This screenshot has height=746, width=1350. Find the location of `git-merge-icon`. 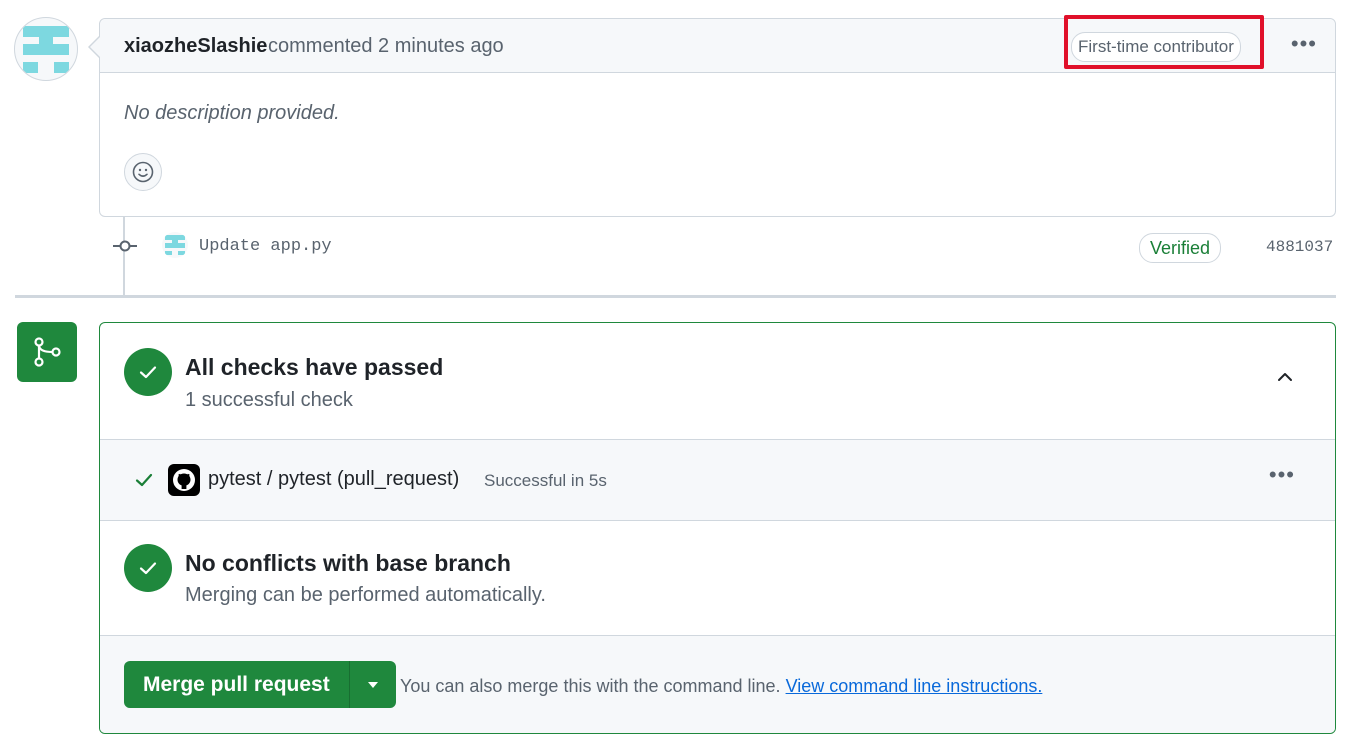

git-merge-icon is located at coordinates (47, 352).